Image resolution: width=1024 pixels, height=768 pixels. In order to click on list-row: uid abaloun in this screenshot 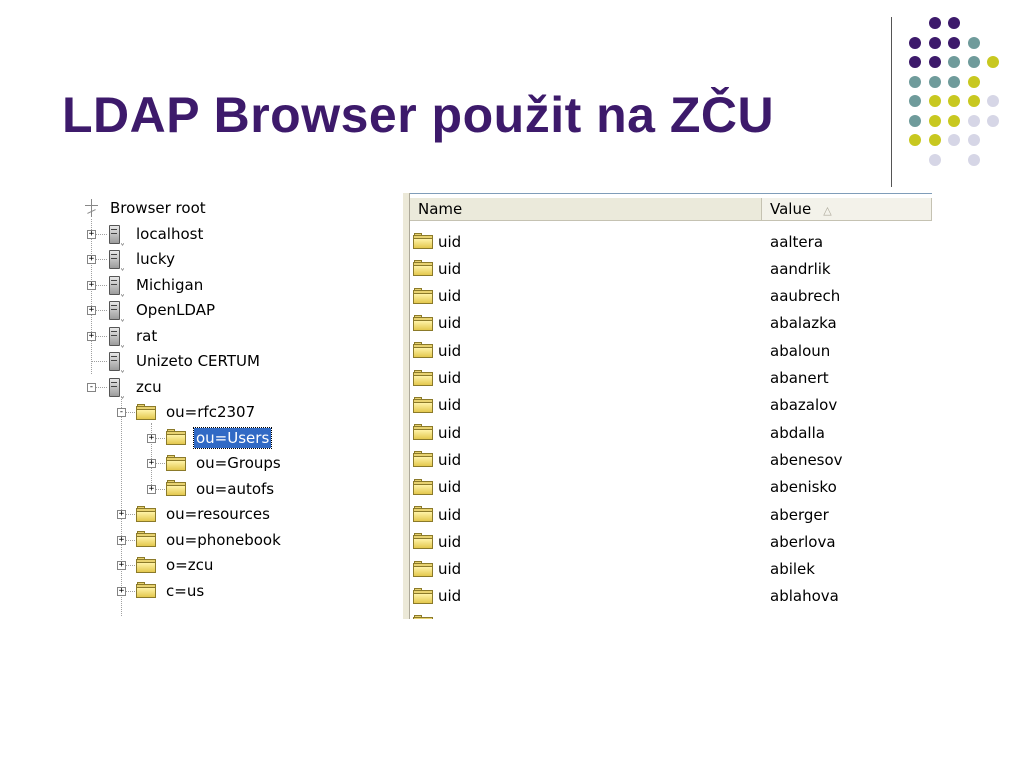, I will do `click(671, 350)`.